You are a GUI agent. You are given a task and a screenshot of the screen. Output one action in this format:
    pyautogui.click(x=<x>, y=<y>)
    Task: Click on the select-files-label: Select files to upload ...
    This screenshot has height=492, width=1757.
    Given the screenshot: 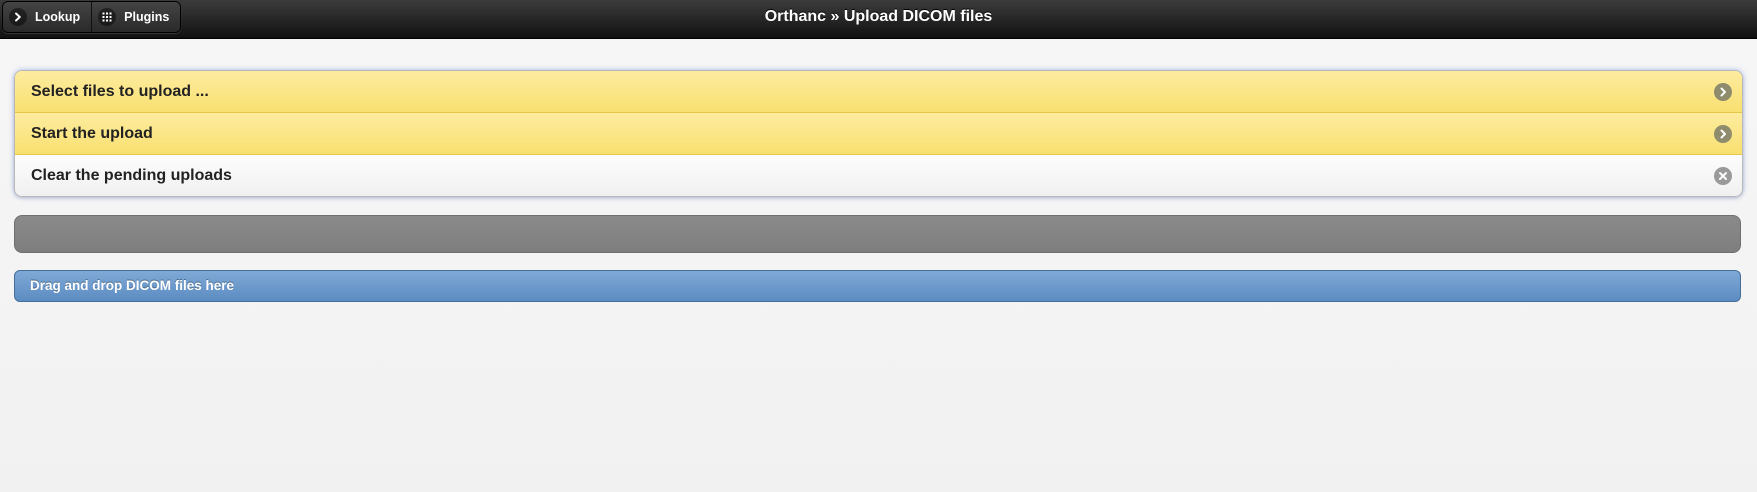 What is the action you would take?
    pyautogui.click(x=120, y=91)
    